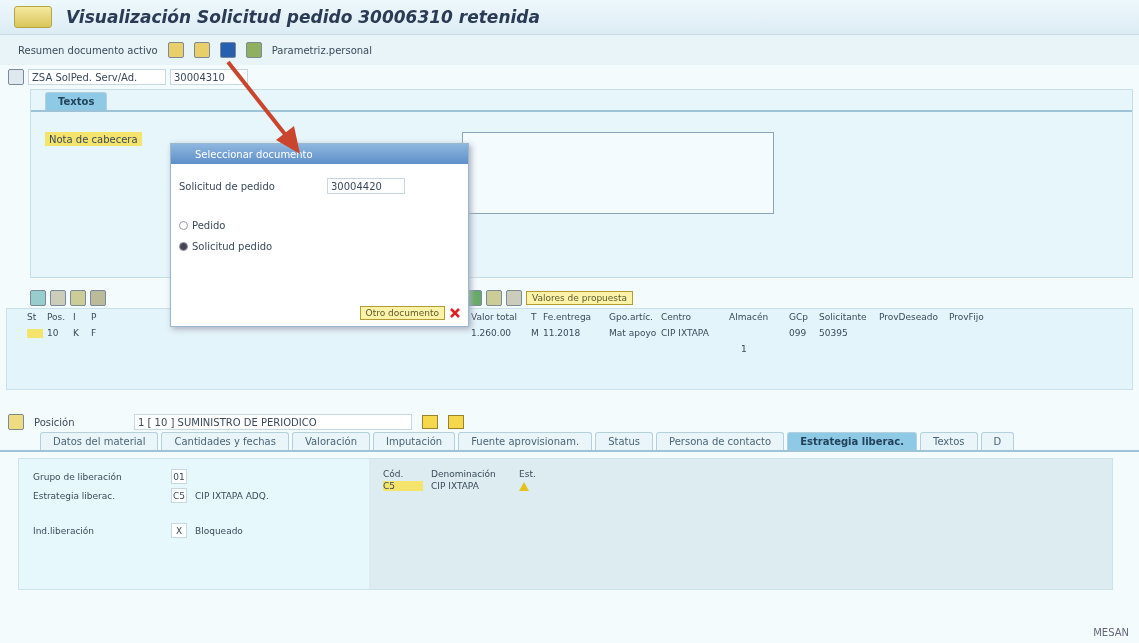 The image size is (1139, 643). I want to click on table-cell-text: K, so click(76, 333).